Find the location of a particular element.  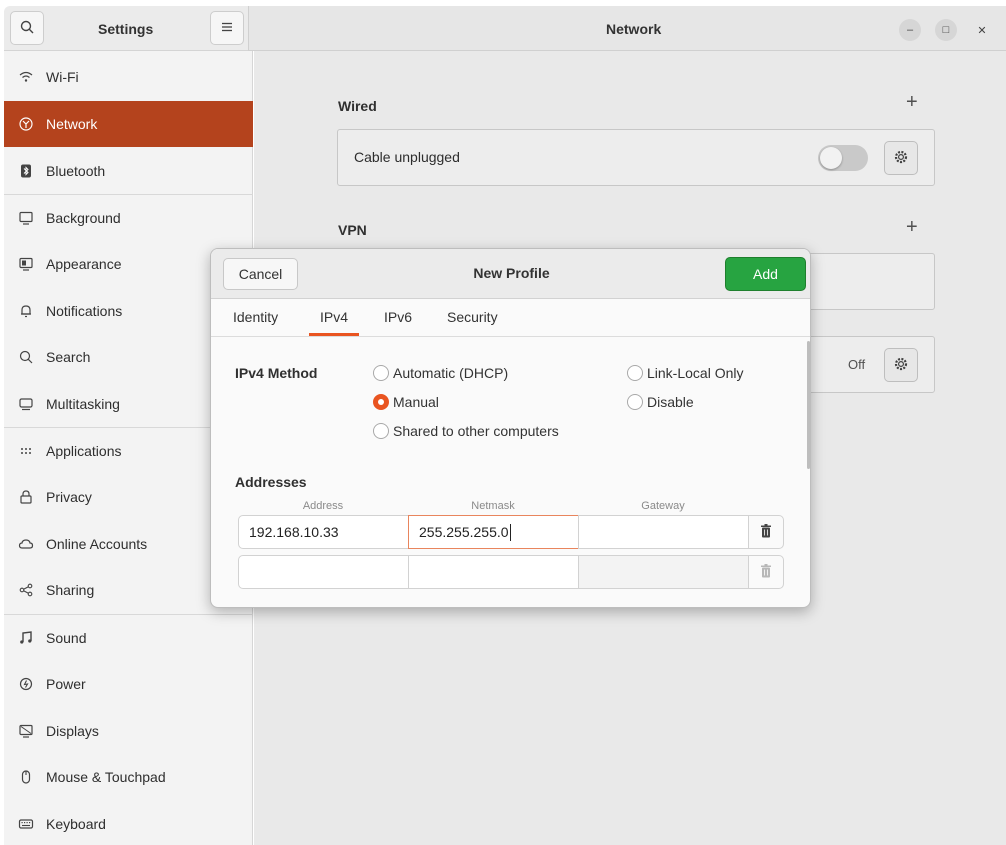

address-input is located at coordinates (323, 572).